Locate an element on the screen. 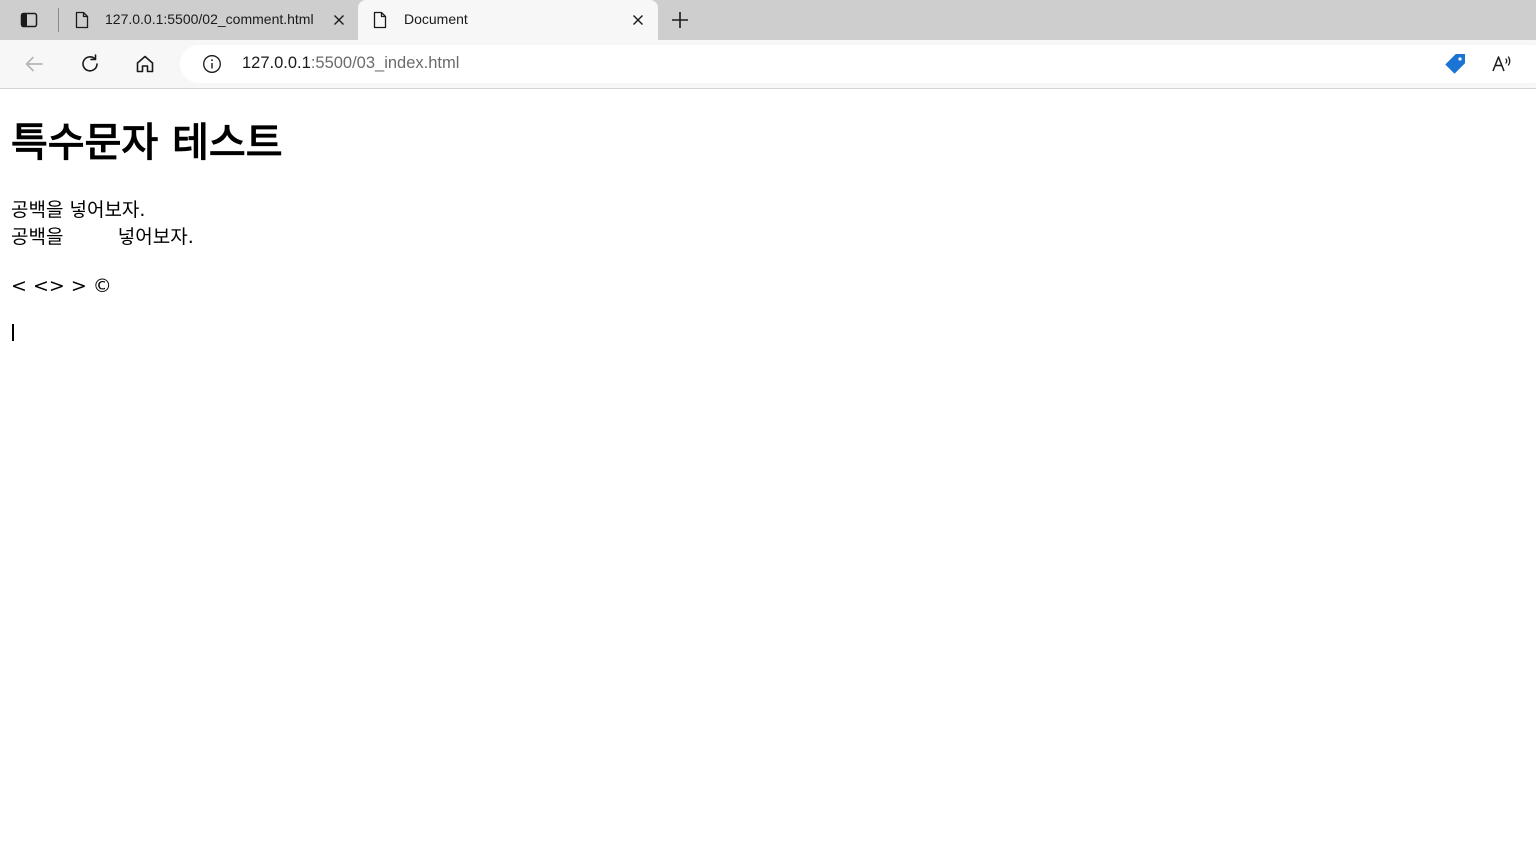  url-text: 127.0.0.1:5500/03_index.html is located at coordinates (350, 63).